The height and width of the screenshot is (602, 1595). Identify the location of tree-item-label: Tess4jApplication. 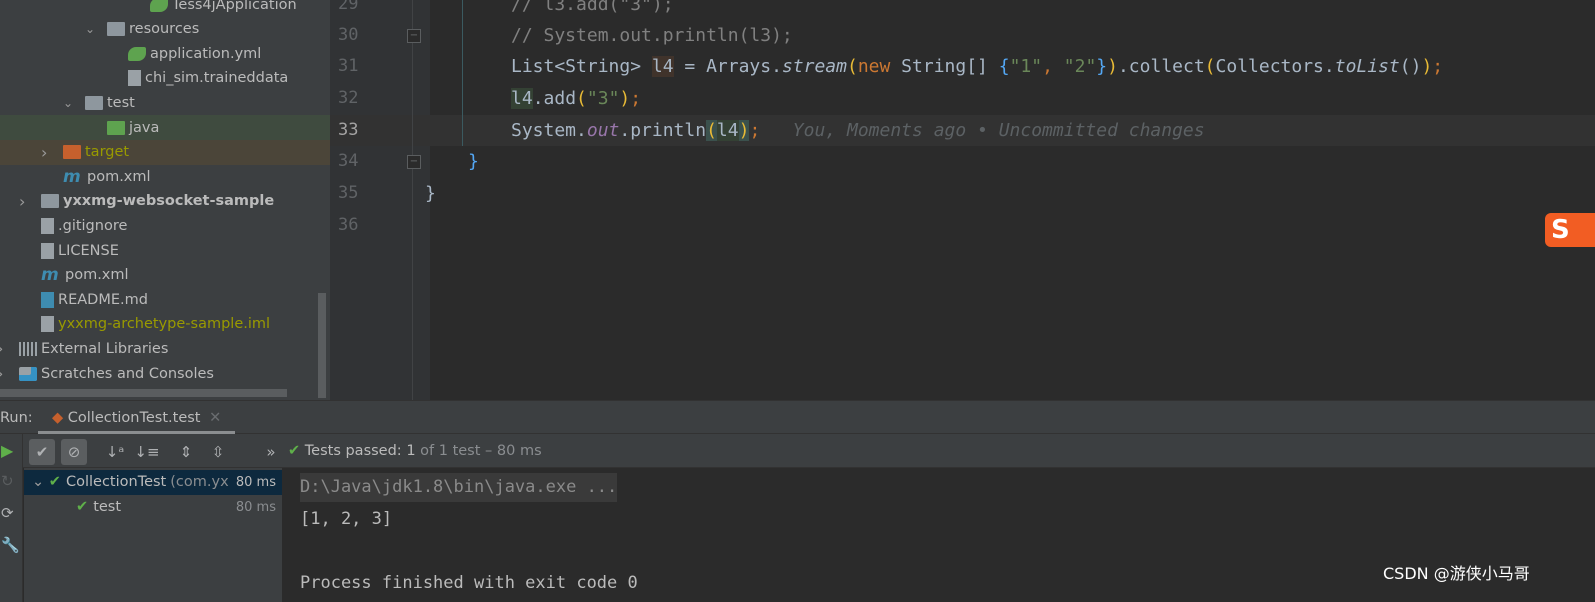
(234, 6).